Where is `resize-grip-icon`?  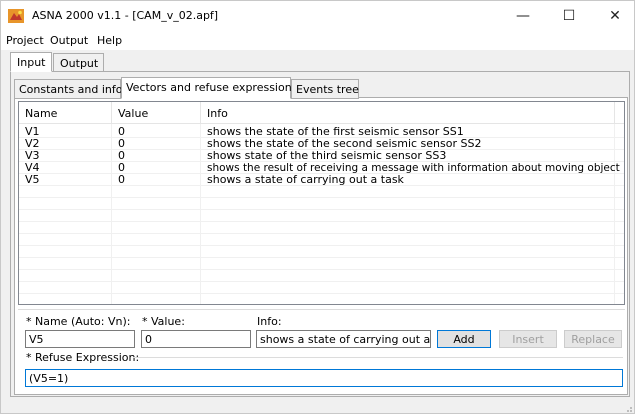
resize-grip-icon is located at coordinates (628, 408).